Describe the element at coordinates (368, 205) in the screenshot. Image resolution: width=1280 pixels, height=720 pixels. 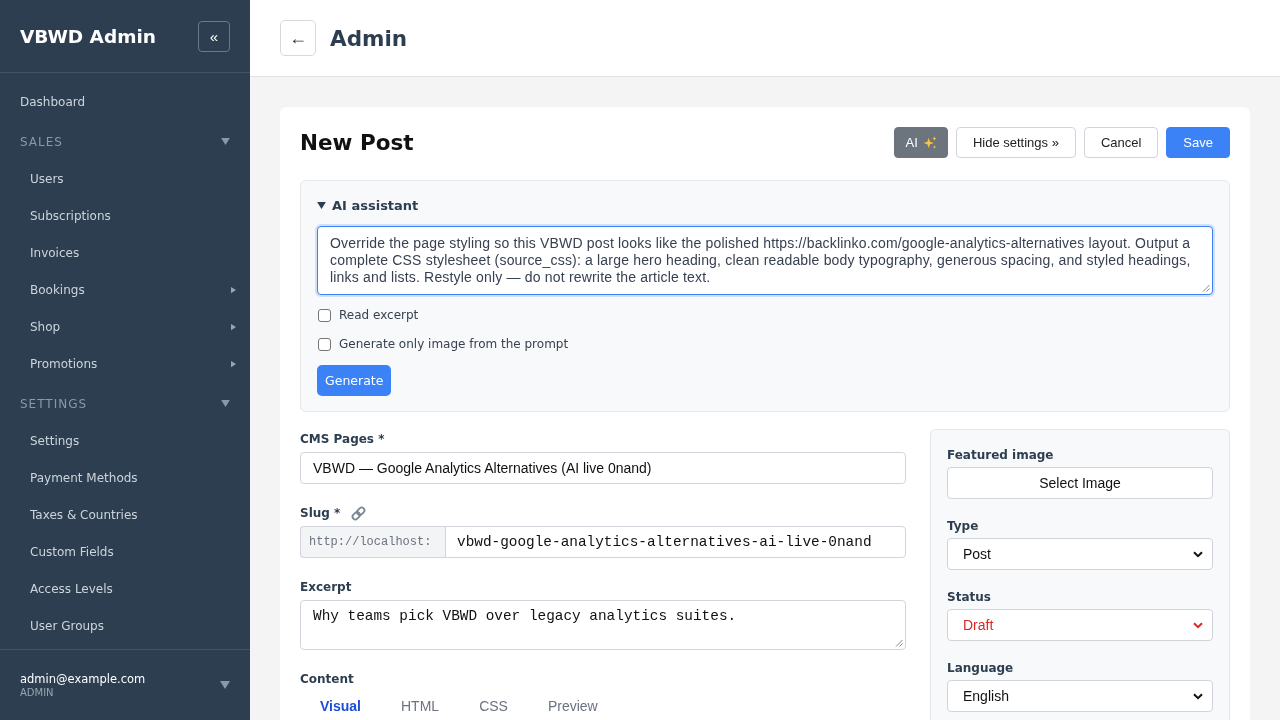
I see `ai-assistant-toggle: AI assistant` at that location.